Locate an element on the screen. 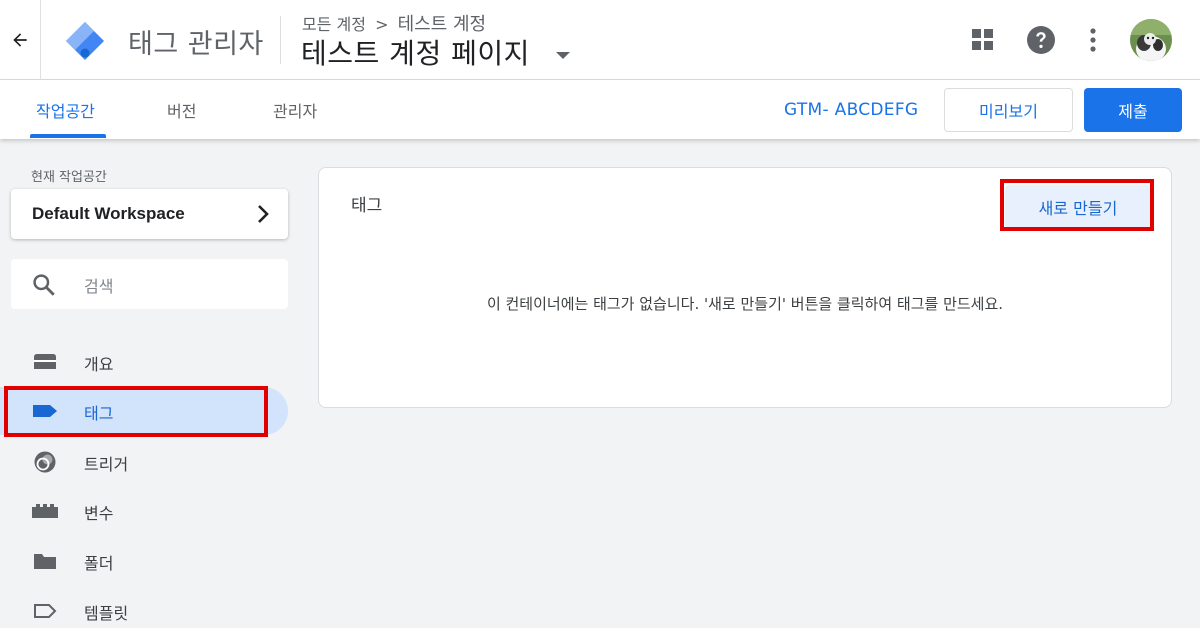  top-app-bar: 태그 관리자 모든 계정 > 테스트 계정 테스트 계정 페이지 is located at coordinates (600, 40).